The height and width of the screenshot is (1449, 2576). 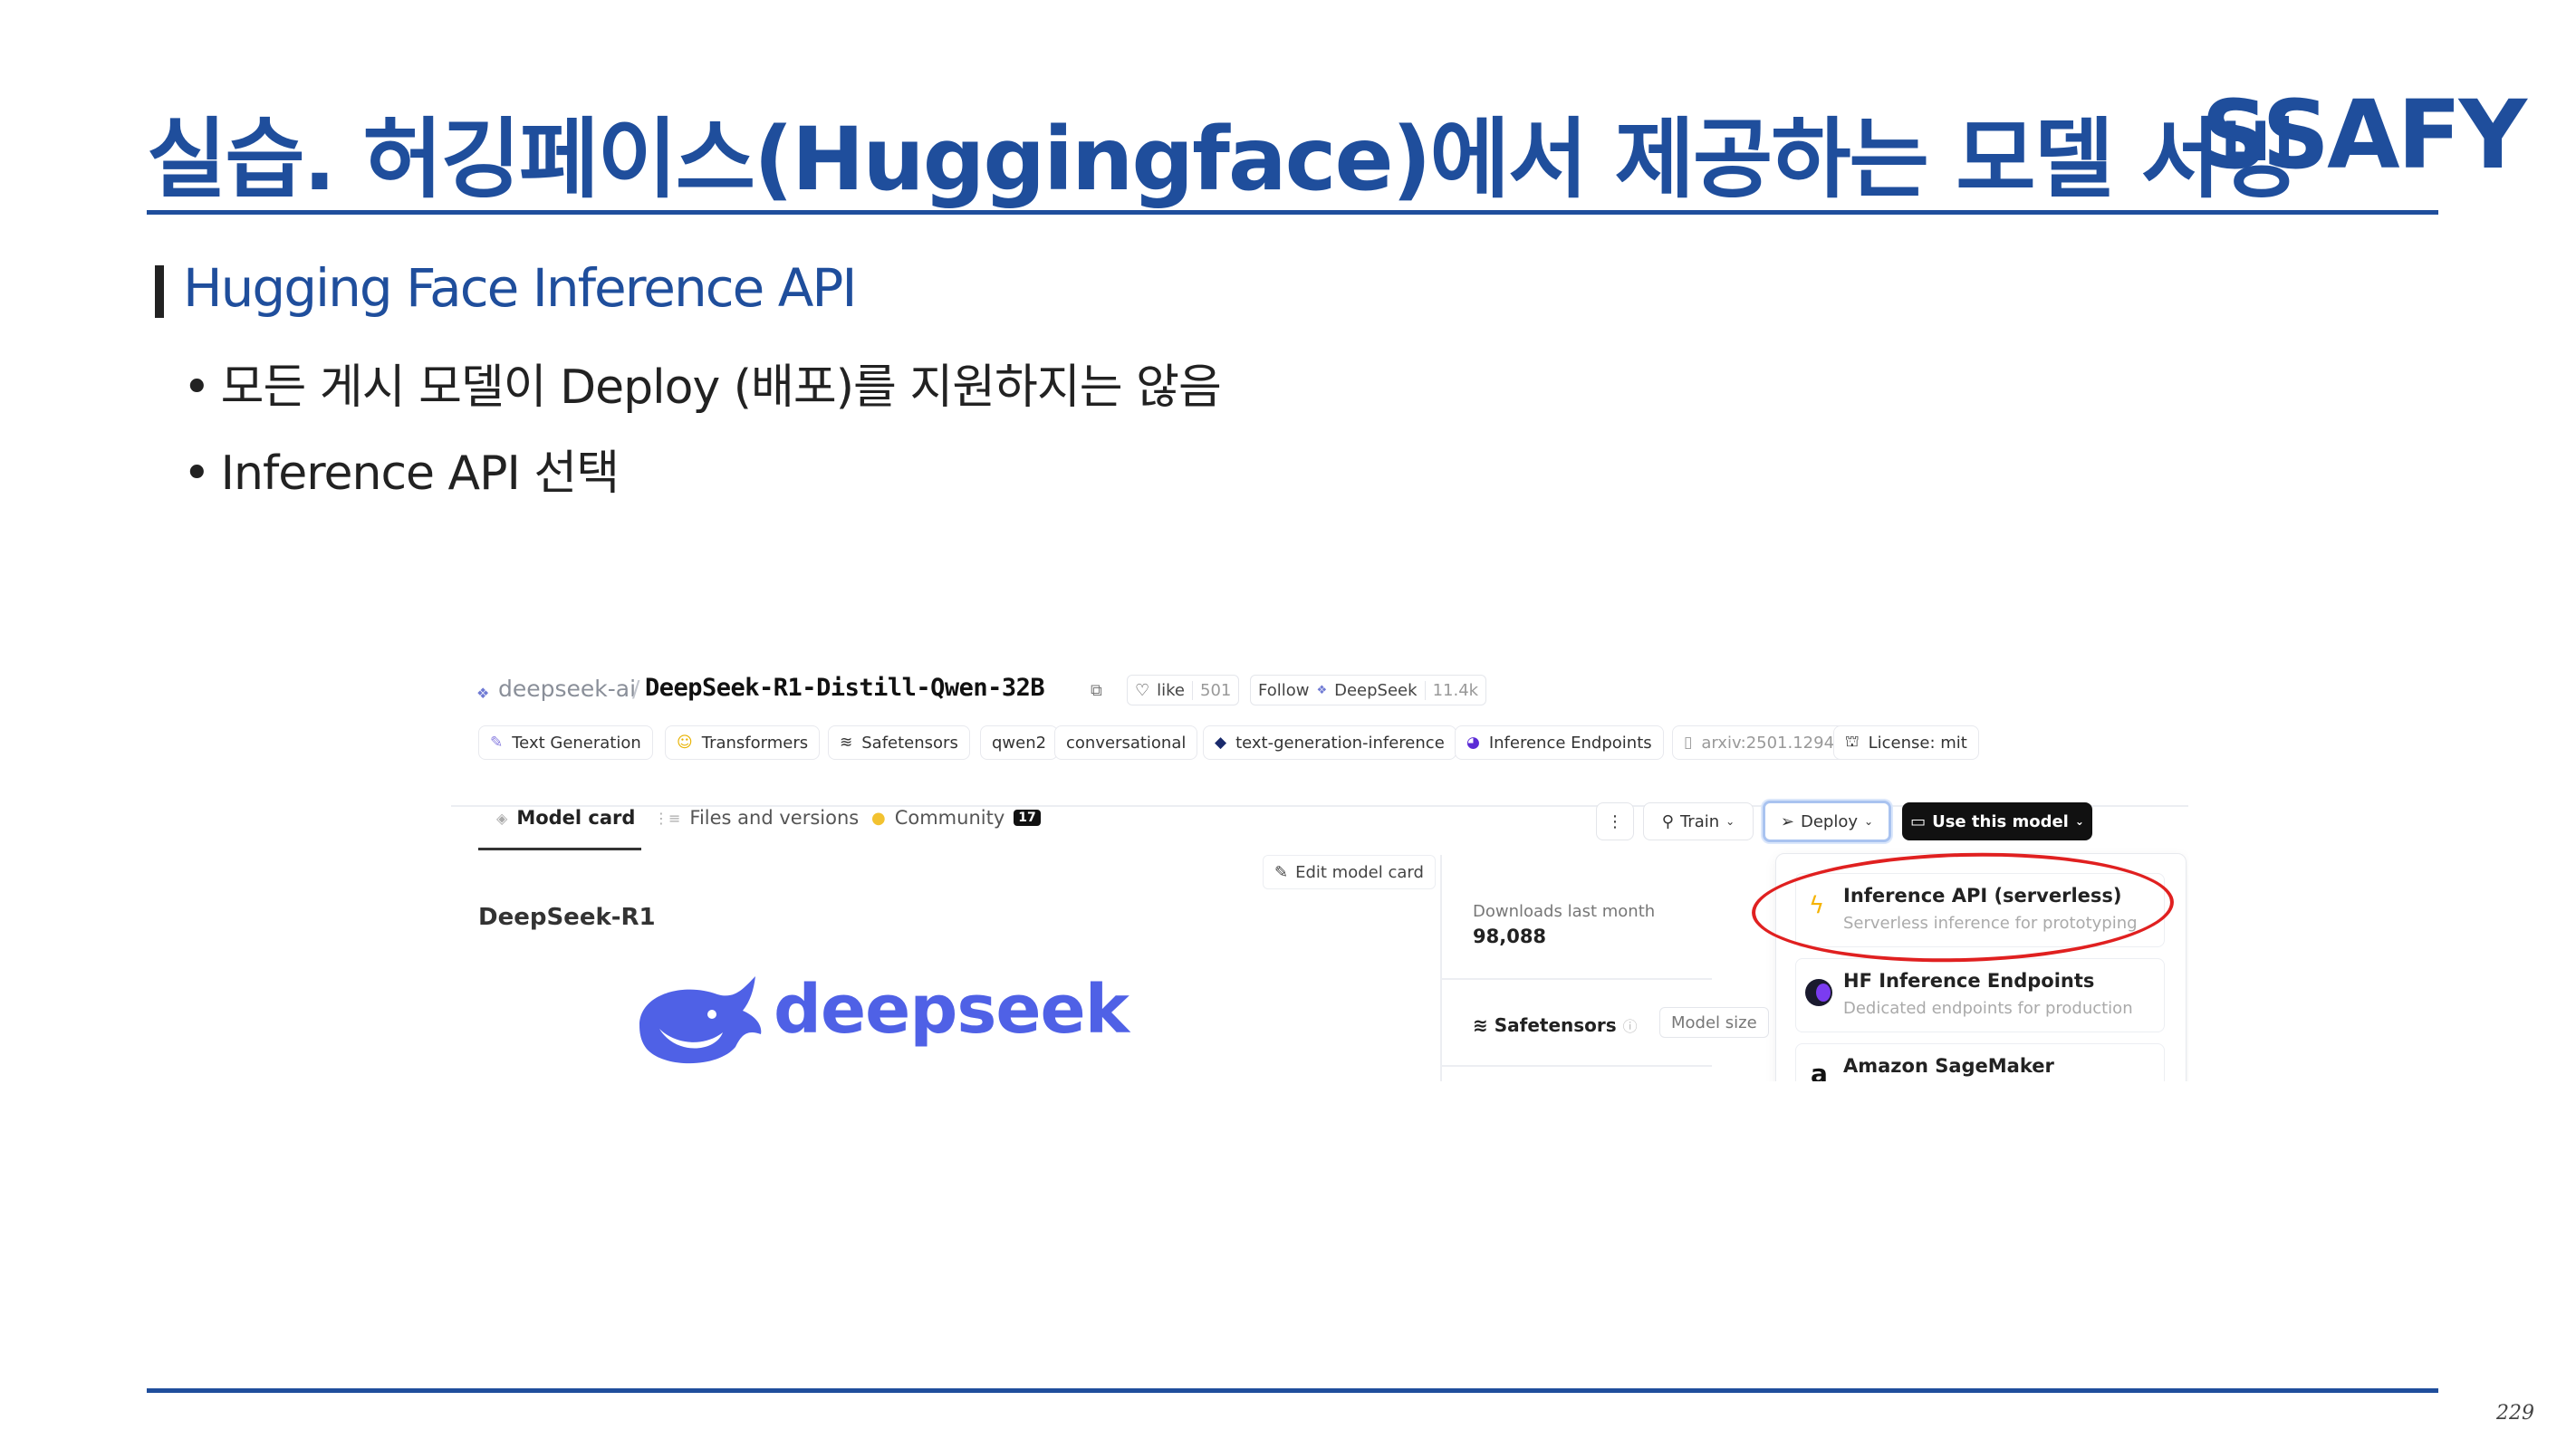 I want to click on tab-label: Community, so click(x=949, y=818).